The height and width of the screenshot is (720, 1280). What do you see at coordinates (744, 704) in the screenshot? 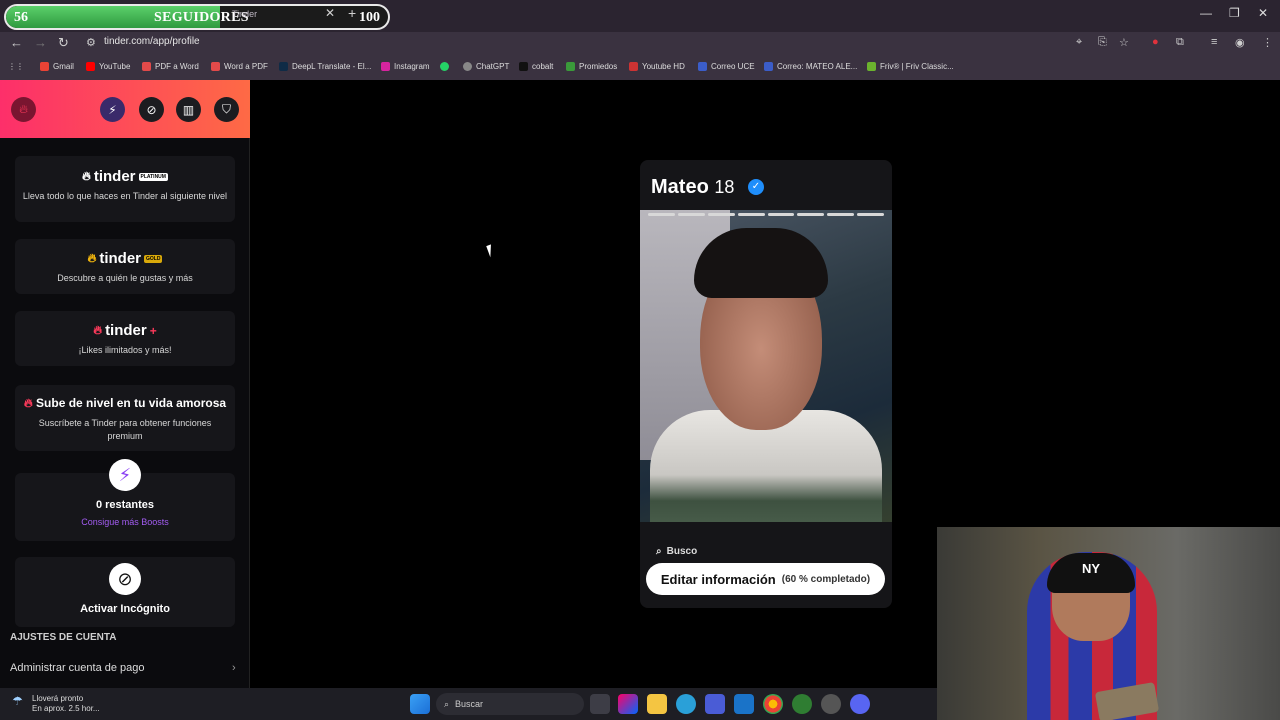
I see `outlook-icon` at bounding box center [744, 704].